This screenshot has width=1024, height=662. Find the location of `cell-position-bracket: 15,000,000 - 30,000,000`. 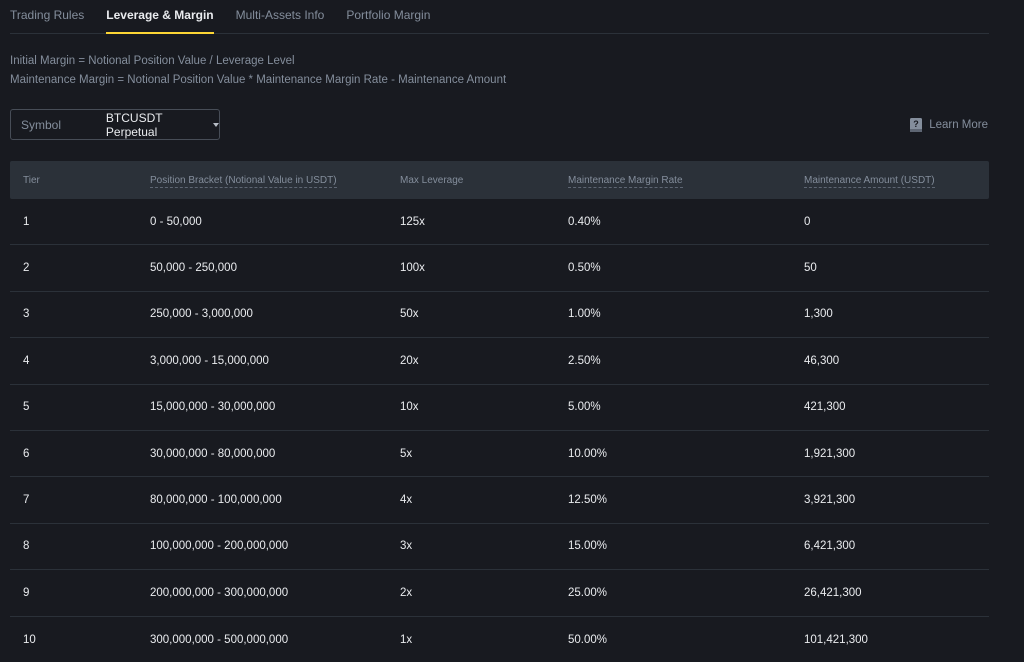

cell-position-bracket: 15,000,000 - 30,000,000 is located at coordinates (213, 407).